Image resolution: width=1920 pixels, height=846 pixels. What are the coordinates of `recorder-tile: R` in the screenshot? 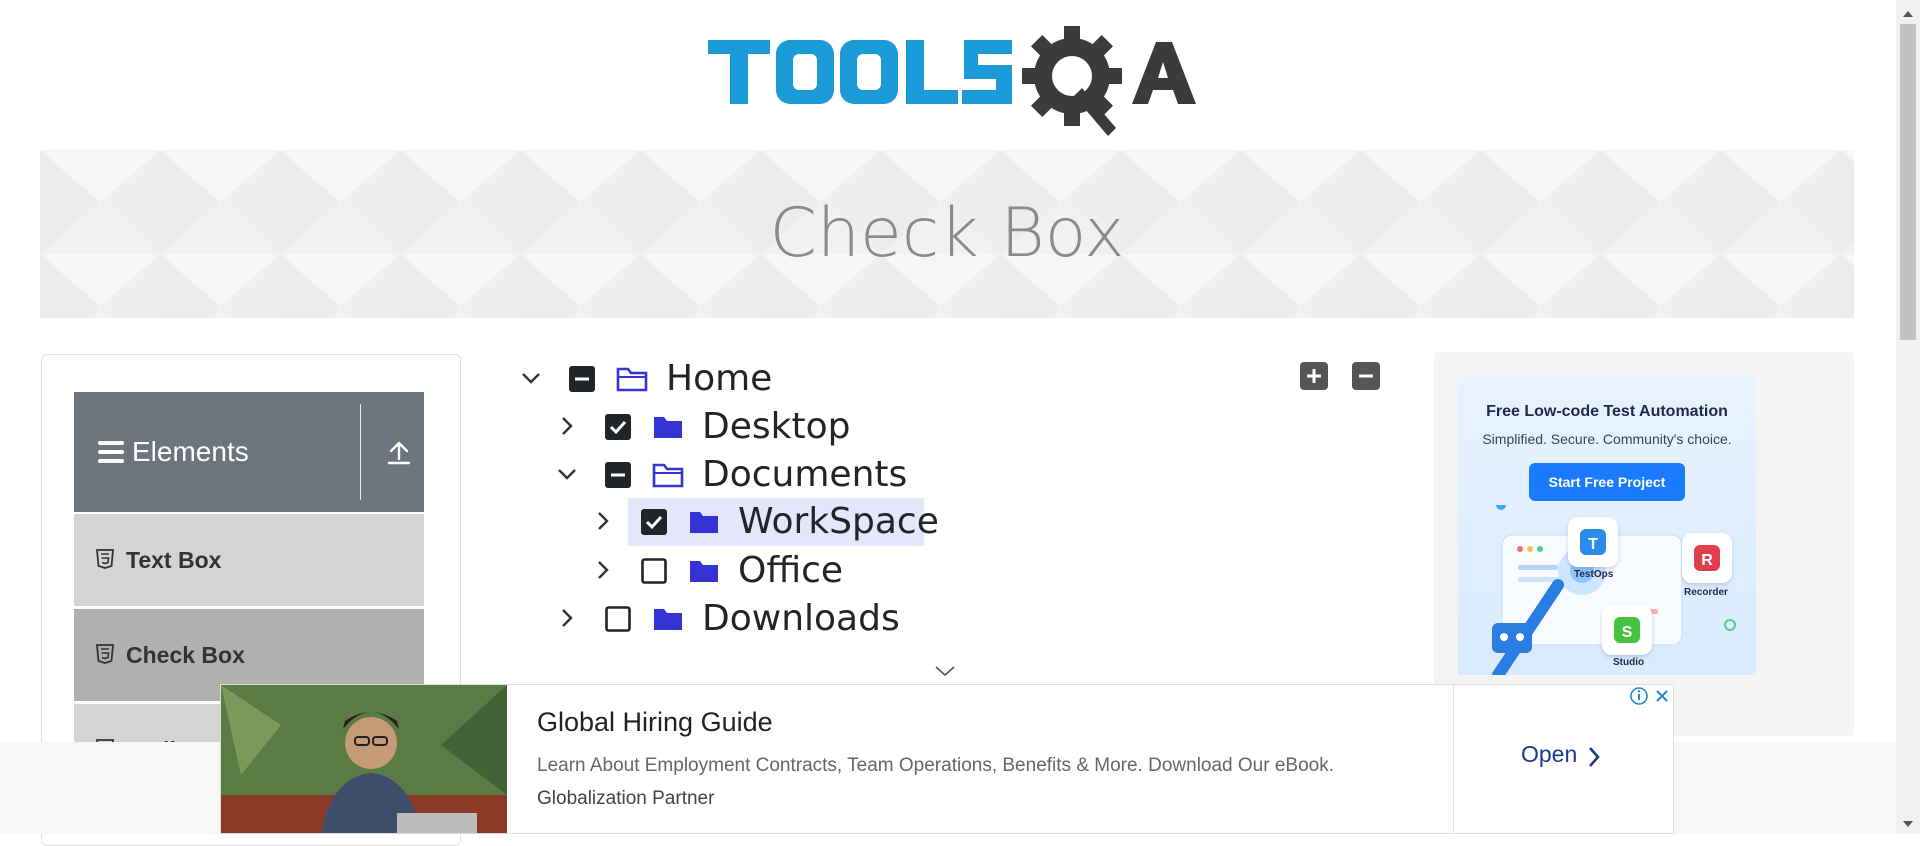 It's located at (1707, 558).